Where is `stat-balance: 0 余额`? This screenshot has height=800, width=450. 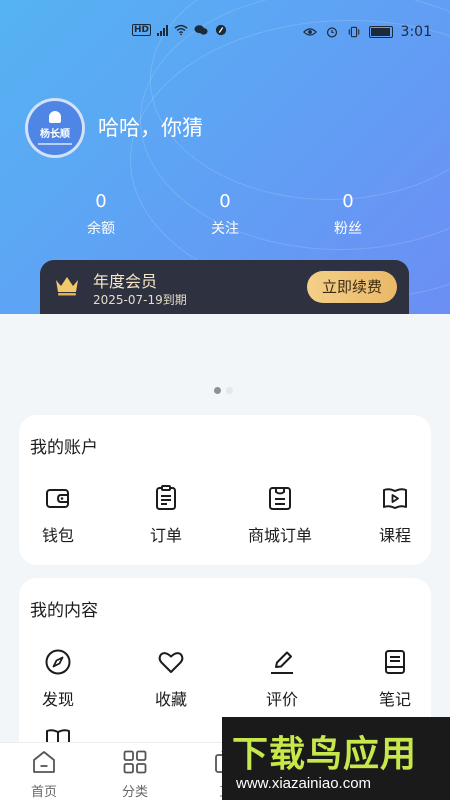 stat-balance: 0 余额 is located at coordinates (101, 215).